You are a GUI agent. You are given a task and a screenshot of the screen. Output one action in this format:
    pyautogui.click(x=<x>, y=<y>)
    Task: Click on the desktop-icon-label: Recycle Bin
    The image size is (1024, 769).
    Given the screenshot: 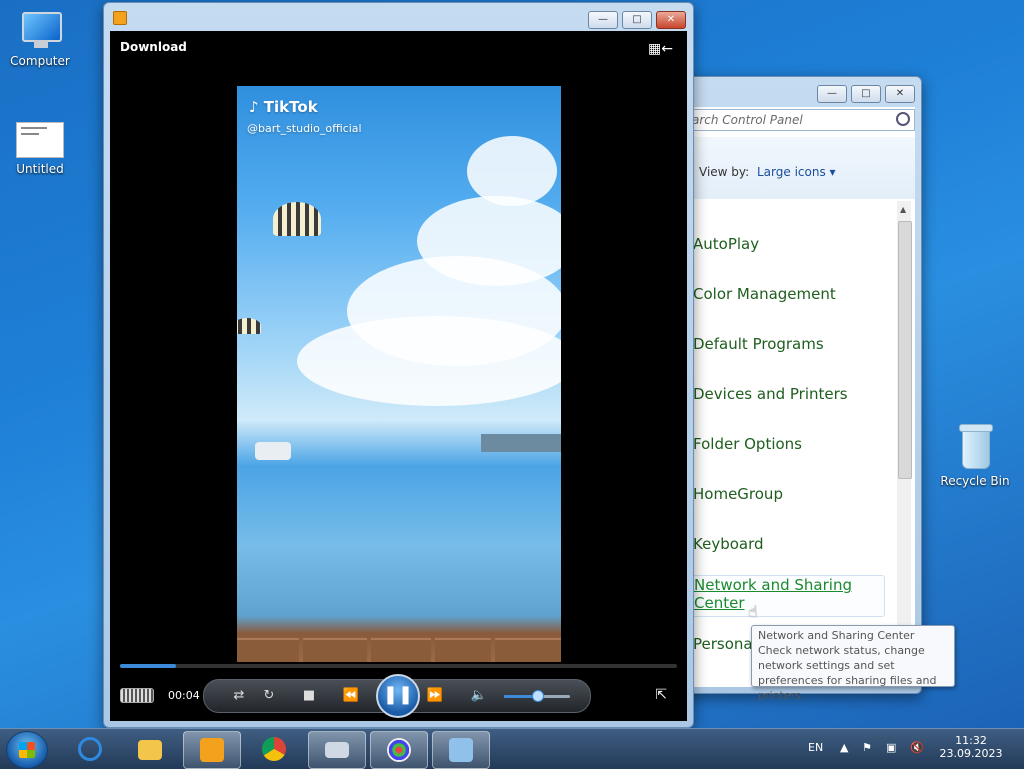 What is the action you would take?
    pyautogui.click(x=975, y=481)
    